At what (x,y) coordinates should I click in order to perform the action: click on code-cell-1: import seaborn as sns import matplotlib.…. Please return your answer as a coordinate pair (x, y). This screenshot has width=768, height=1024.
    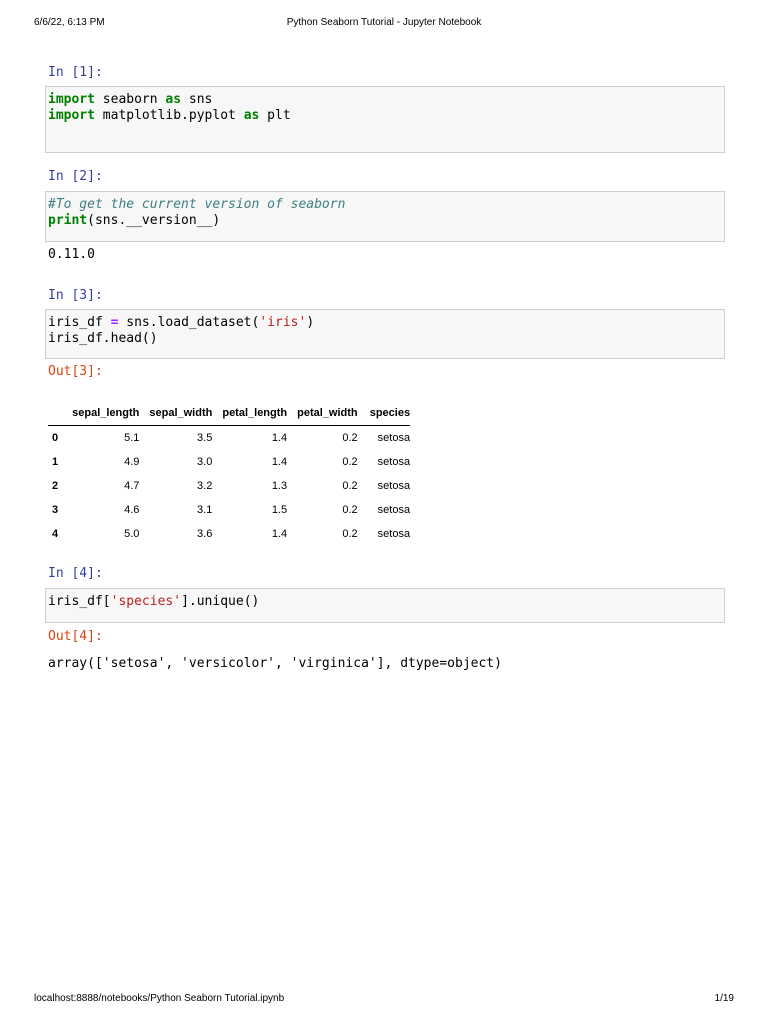
    Looking at the image, I should click on (385, 119).